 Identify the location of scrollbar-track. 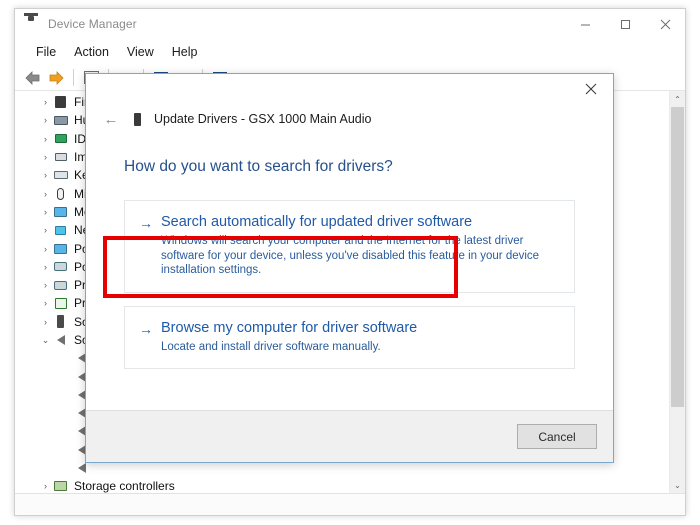
(677, 292).